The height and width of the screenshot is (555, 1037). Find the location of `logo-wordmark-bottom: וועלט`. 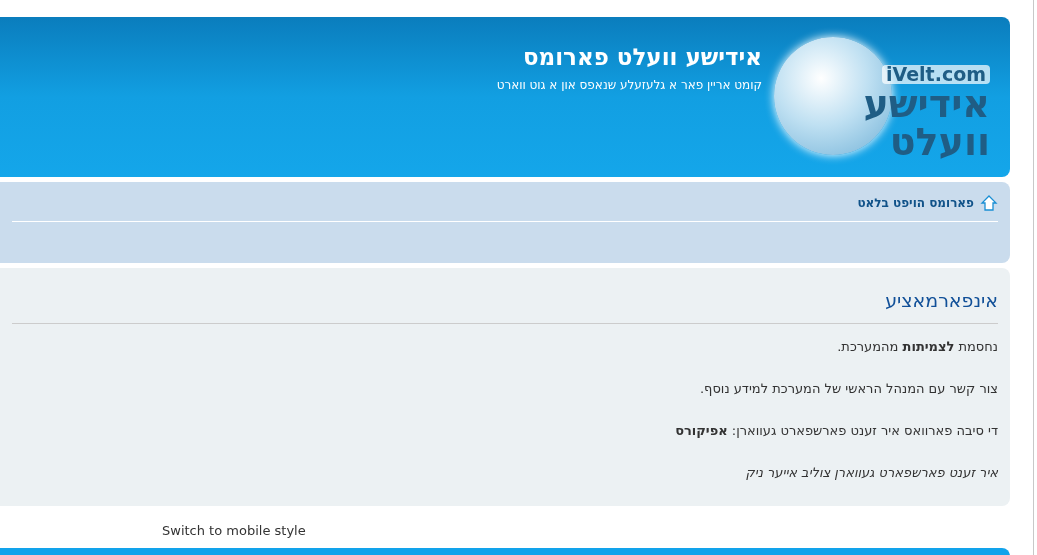

logo-wordmark-bottom: וועלט is located at coordinates (939, 142).